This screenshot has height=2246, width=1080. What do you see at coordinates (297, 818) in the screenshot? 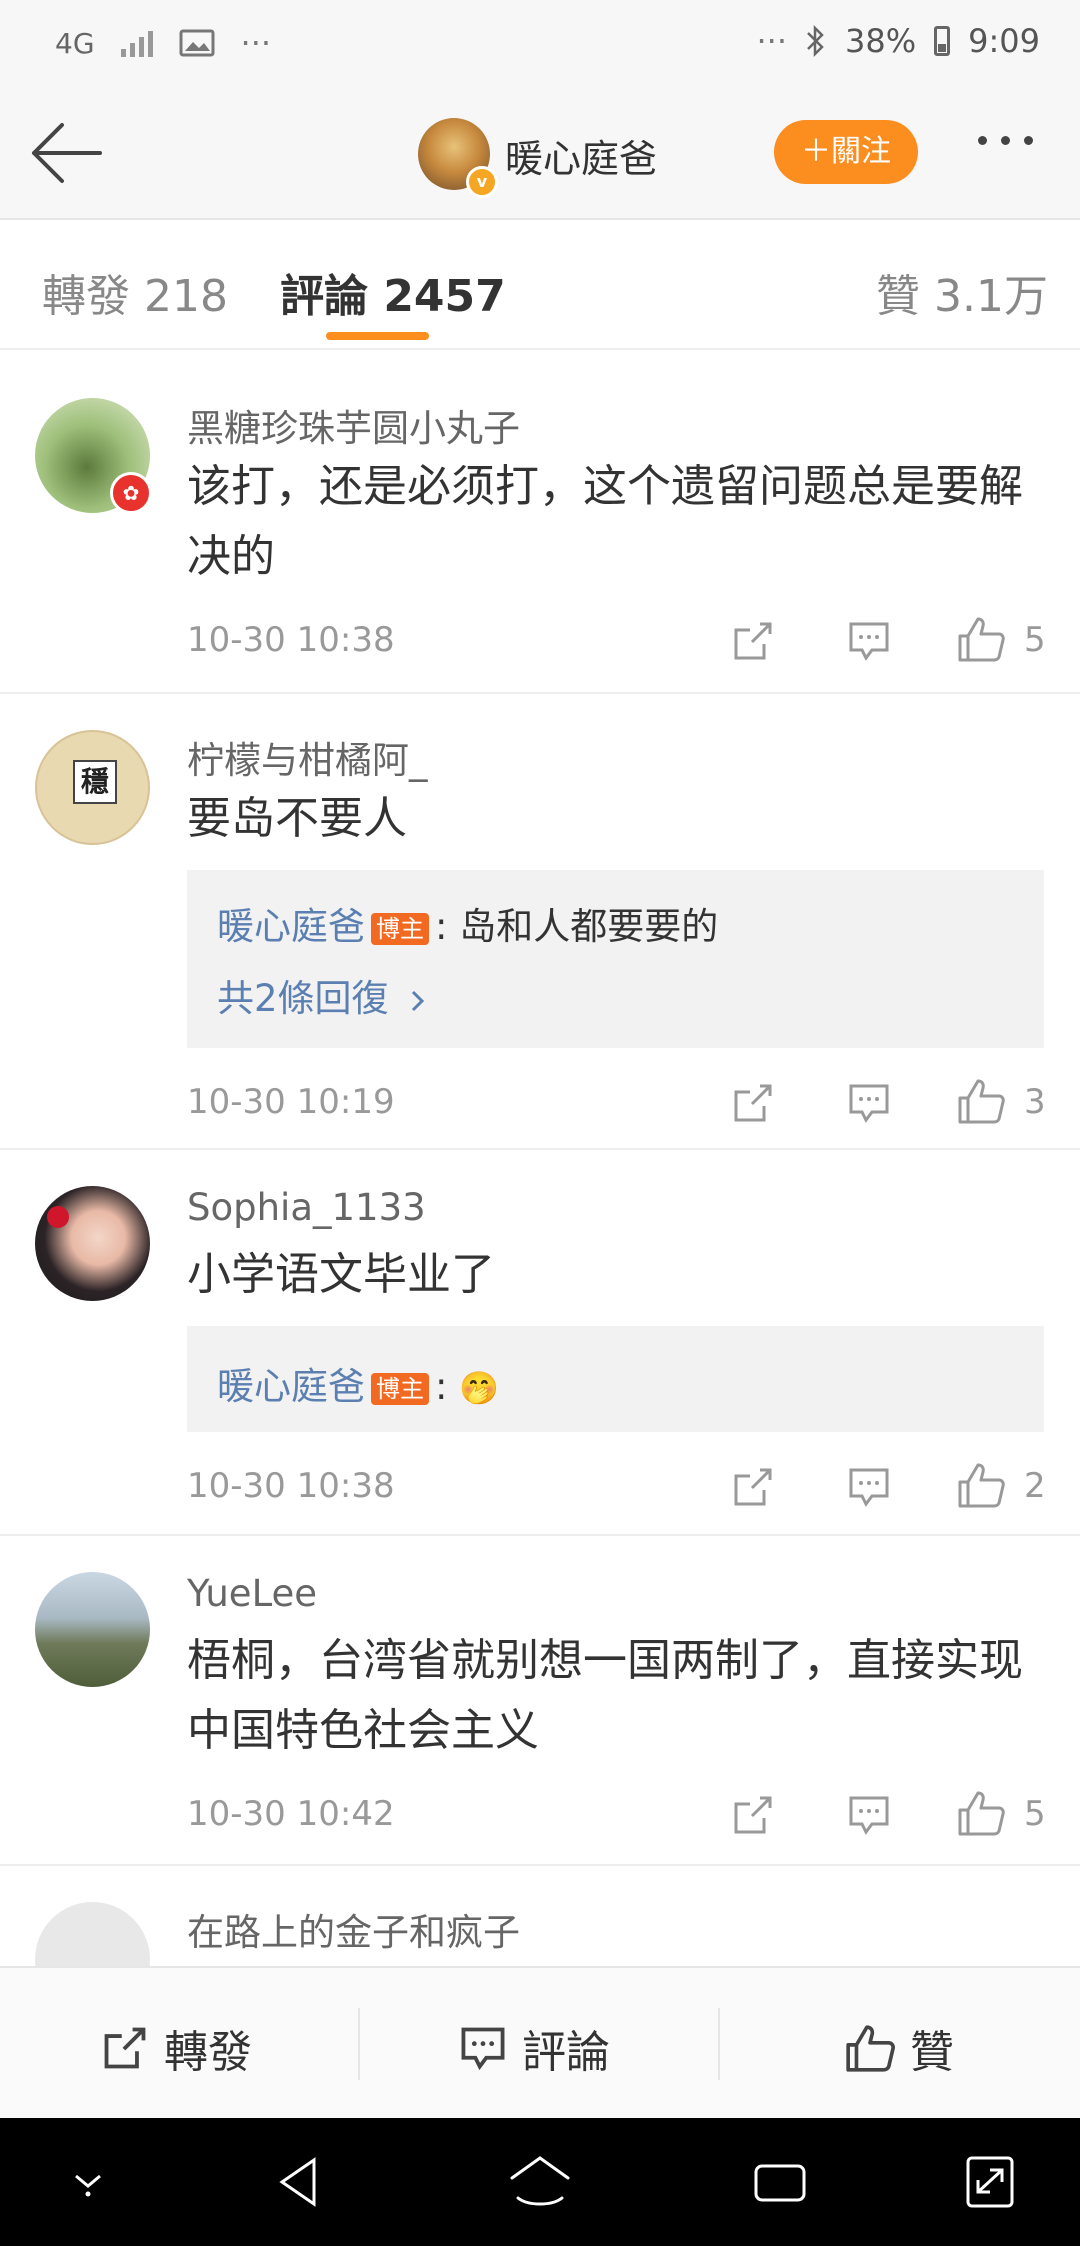
I see `comment-text: 要岛不要人` at bounding box center [297, 818].